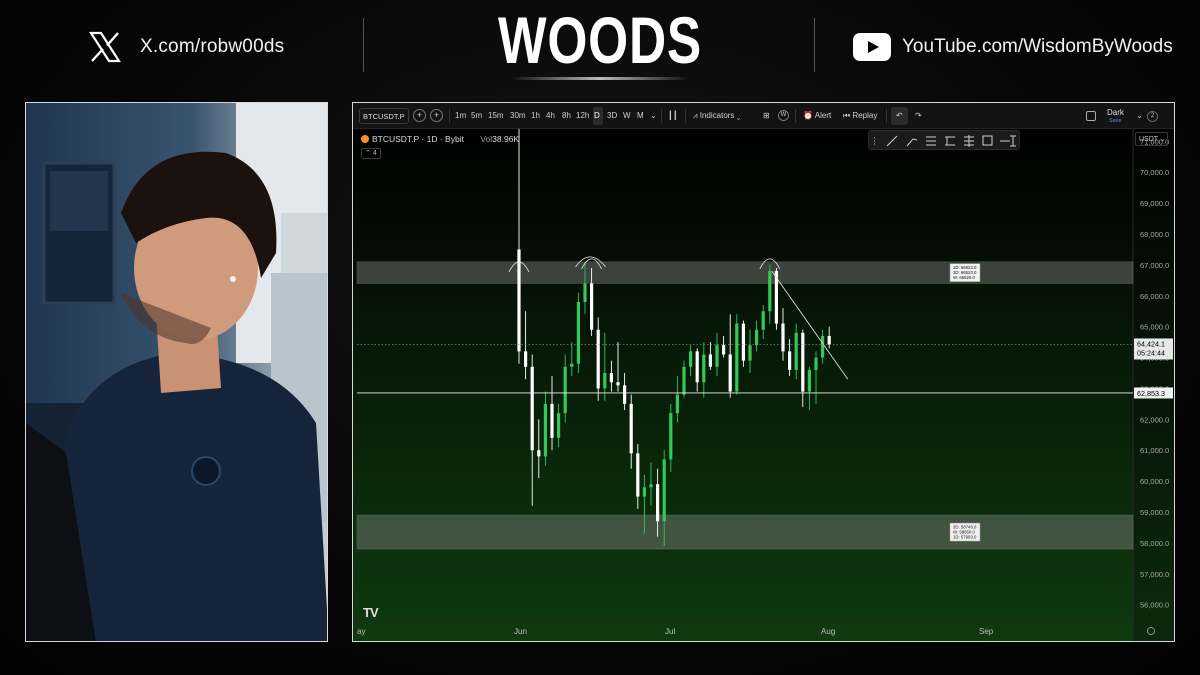 This screenshot has width=1200, height=675. I want to click on x-tick-label: Jun, so click(520, 631).